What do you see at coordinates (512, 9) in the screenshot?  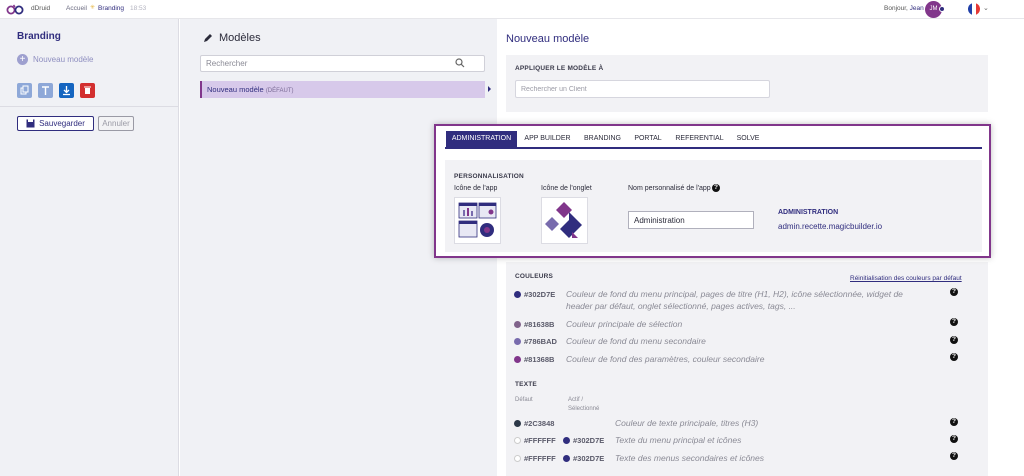 I see `top-bar` at bounding box center [512, 9].